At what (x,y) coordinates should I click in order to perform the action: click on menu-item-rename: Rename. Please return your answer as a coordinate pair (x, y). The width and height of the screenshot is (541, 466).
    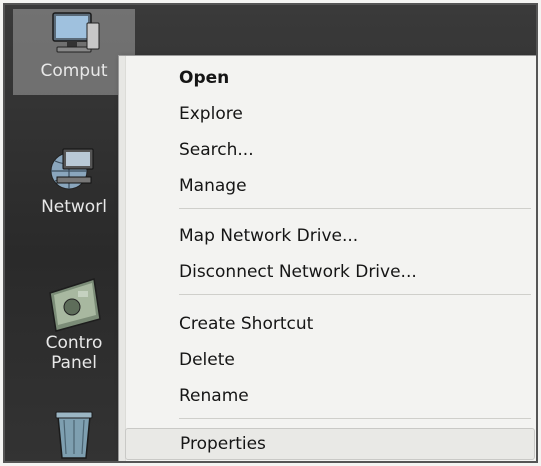
    Looking at the image, I should click on (330, 396).